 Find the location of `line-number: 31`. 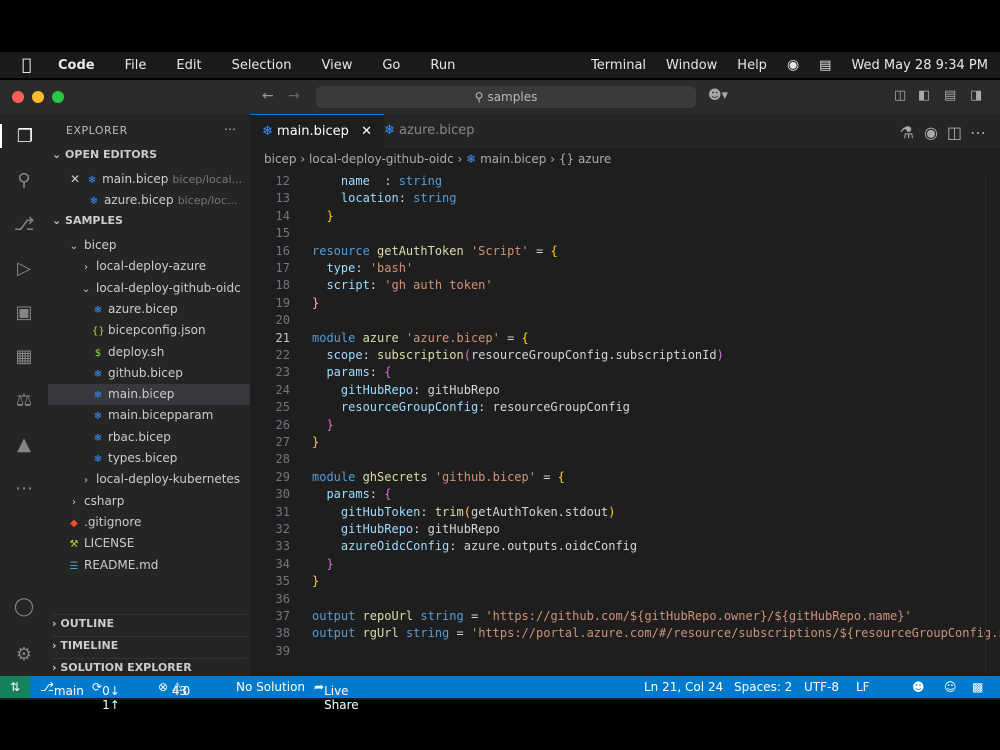

line-number: 31 is located at coordinates (282, 511).